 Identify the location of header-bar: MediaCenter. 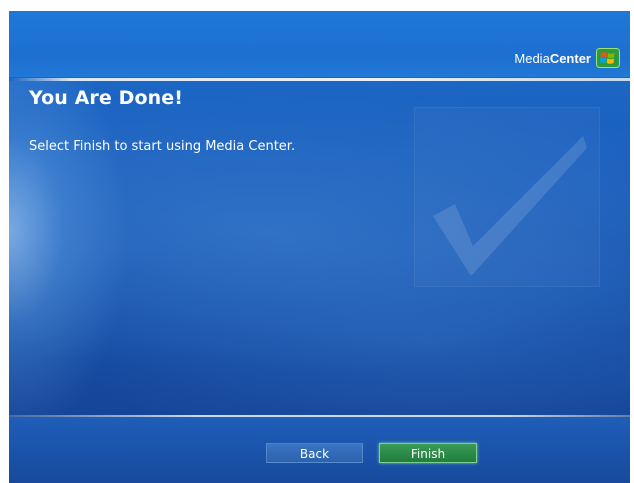
(319, 44).